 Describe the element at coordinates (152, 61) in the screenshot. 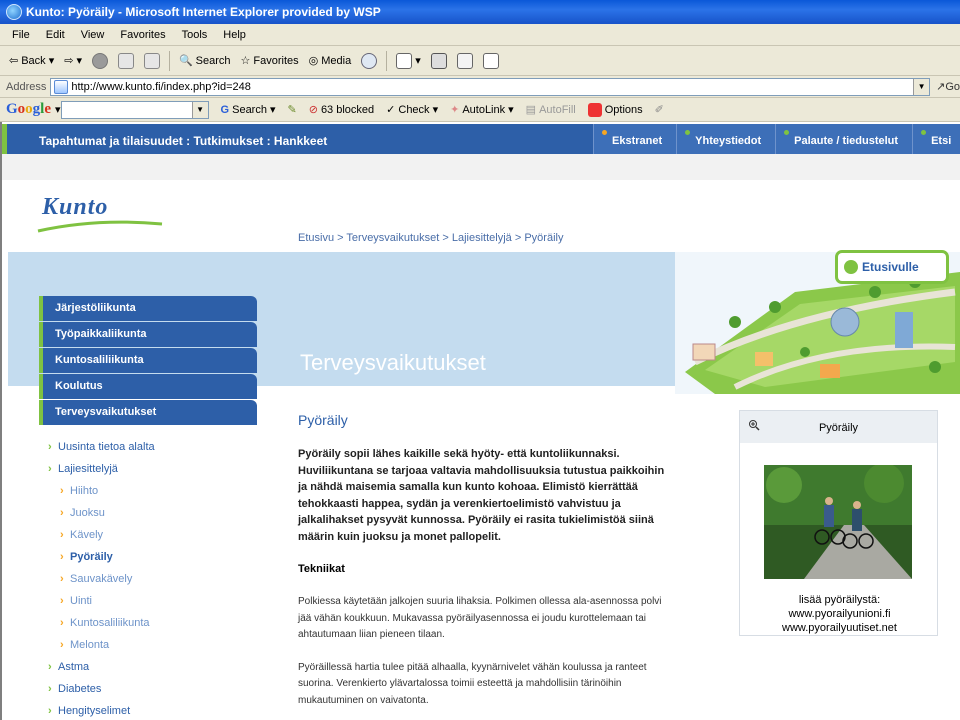

I see `home-button` at that location.